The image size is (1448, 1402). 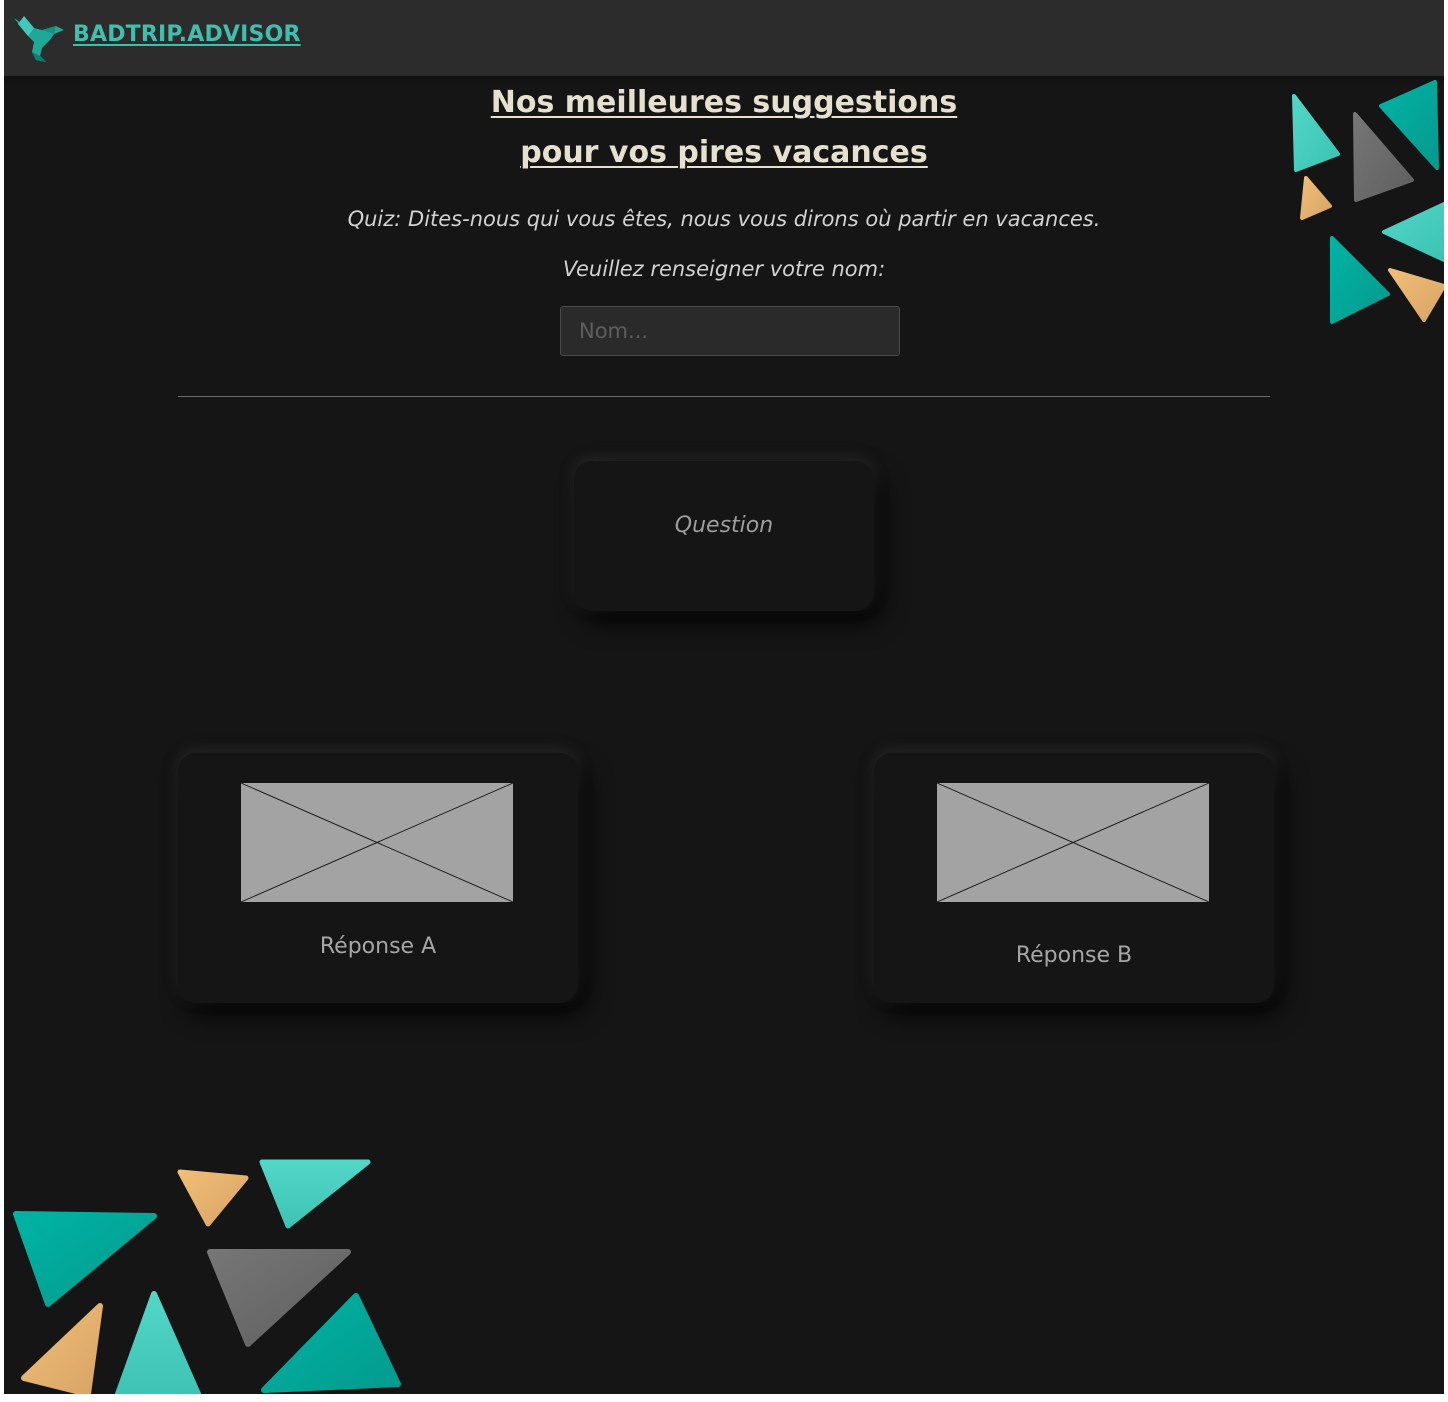 I want to click on name-field-label: Veuillez renseigner votre nom:, so click(x=724, y=269).